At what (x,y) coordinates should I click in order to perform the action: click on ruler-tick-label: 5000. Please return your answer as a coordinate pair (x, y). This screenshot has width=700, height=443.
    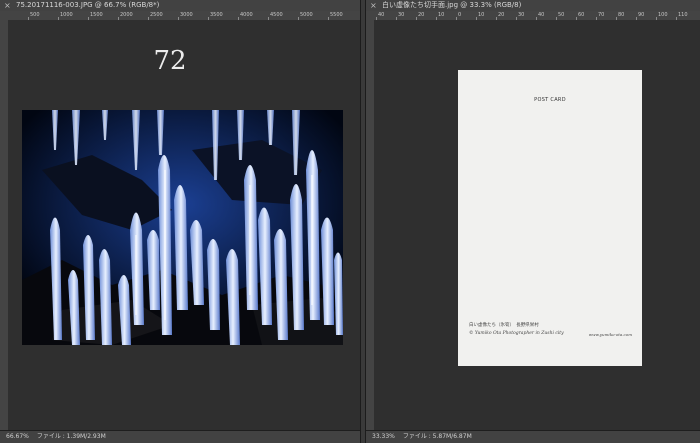
    Looking at the image, I should click on (306, 15).